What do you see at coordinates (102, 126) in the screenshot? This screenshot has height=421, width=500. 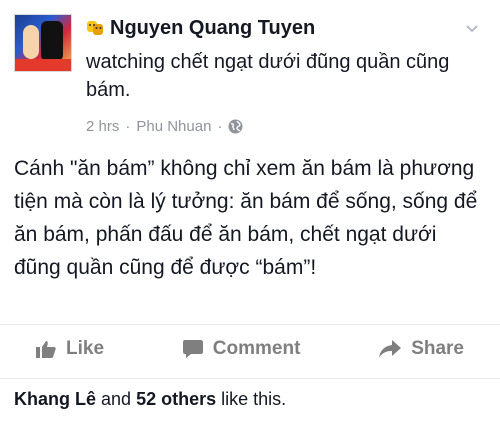 I see `timestamp: 2 hrs` at bounding box center [102, 126].